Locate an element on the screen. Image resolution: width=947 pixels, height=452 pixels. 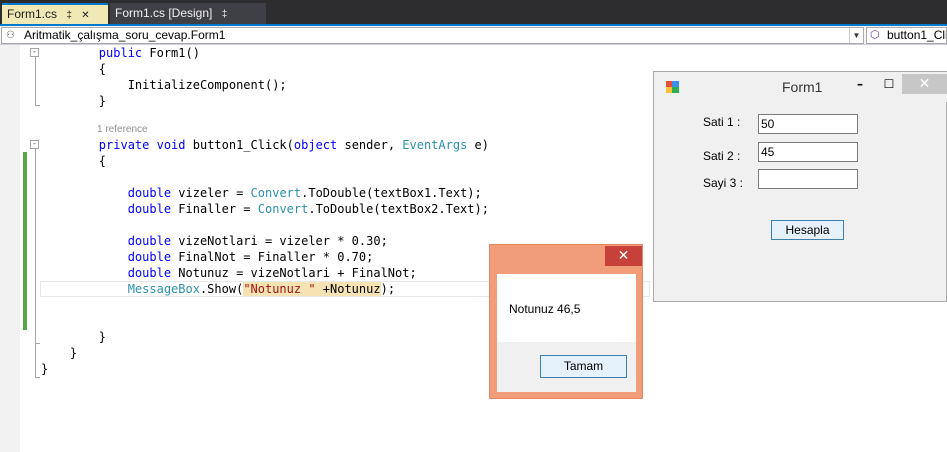
form1-titlebar: Form1 – ☐ ✕ is located at coordinates (800, 87).